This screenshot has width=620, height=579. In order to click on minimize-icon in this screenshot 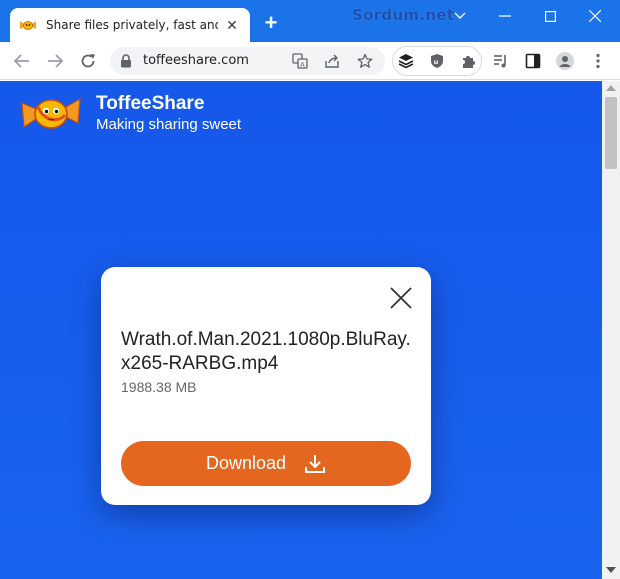, I will do `click(505, 16)`.